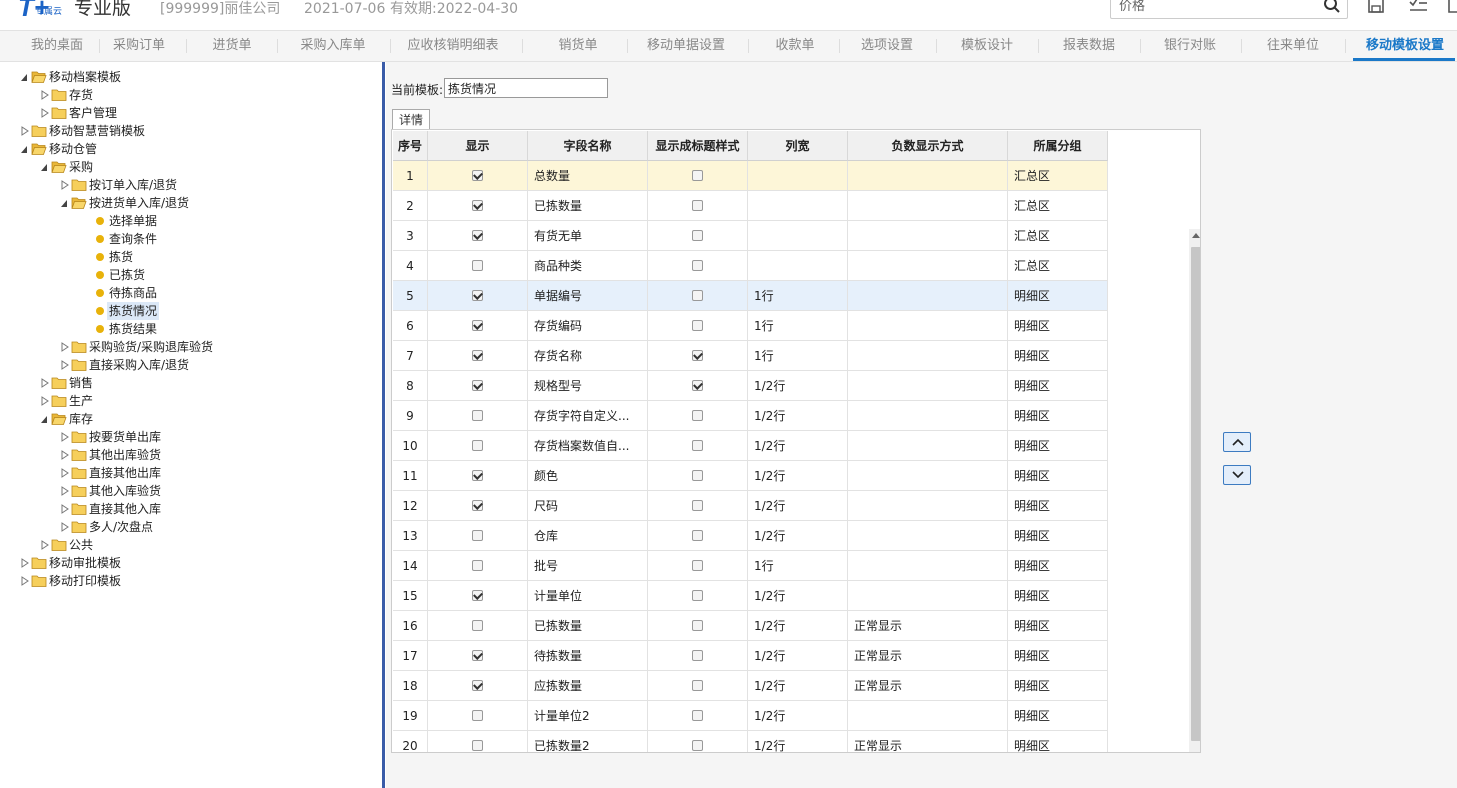 The width and height of the screenshot is (1457, 788). I want to click on tree-leaf: 查询条件, so click(185, 239).